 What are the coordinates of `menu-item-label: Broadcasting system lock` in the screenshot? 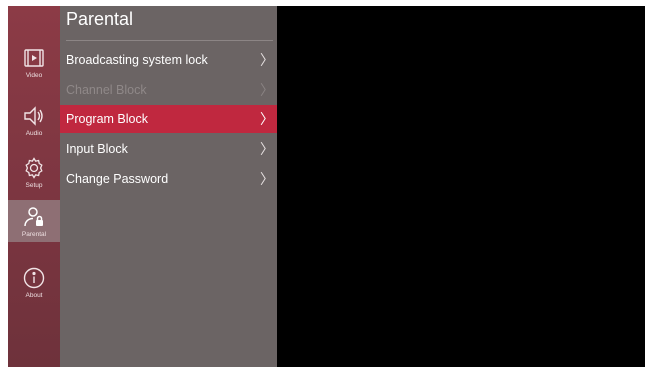 It's located at (137, 60).